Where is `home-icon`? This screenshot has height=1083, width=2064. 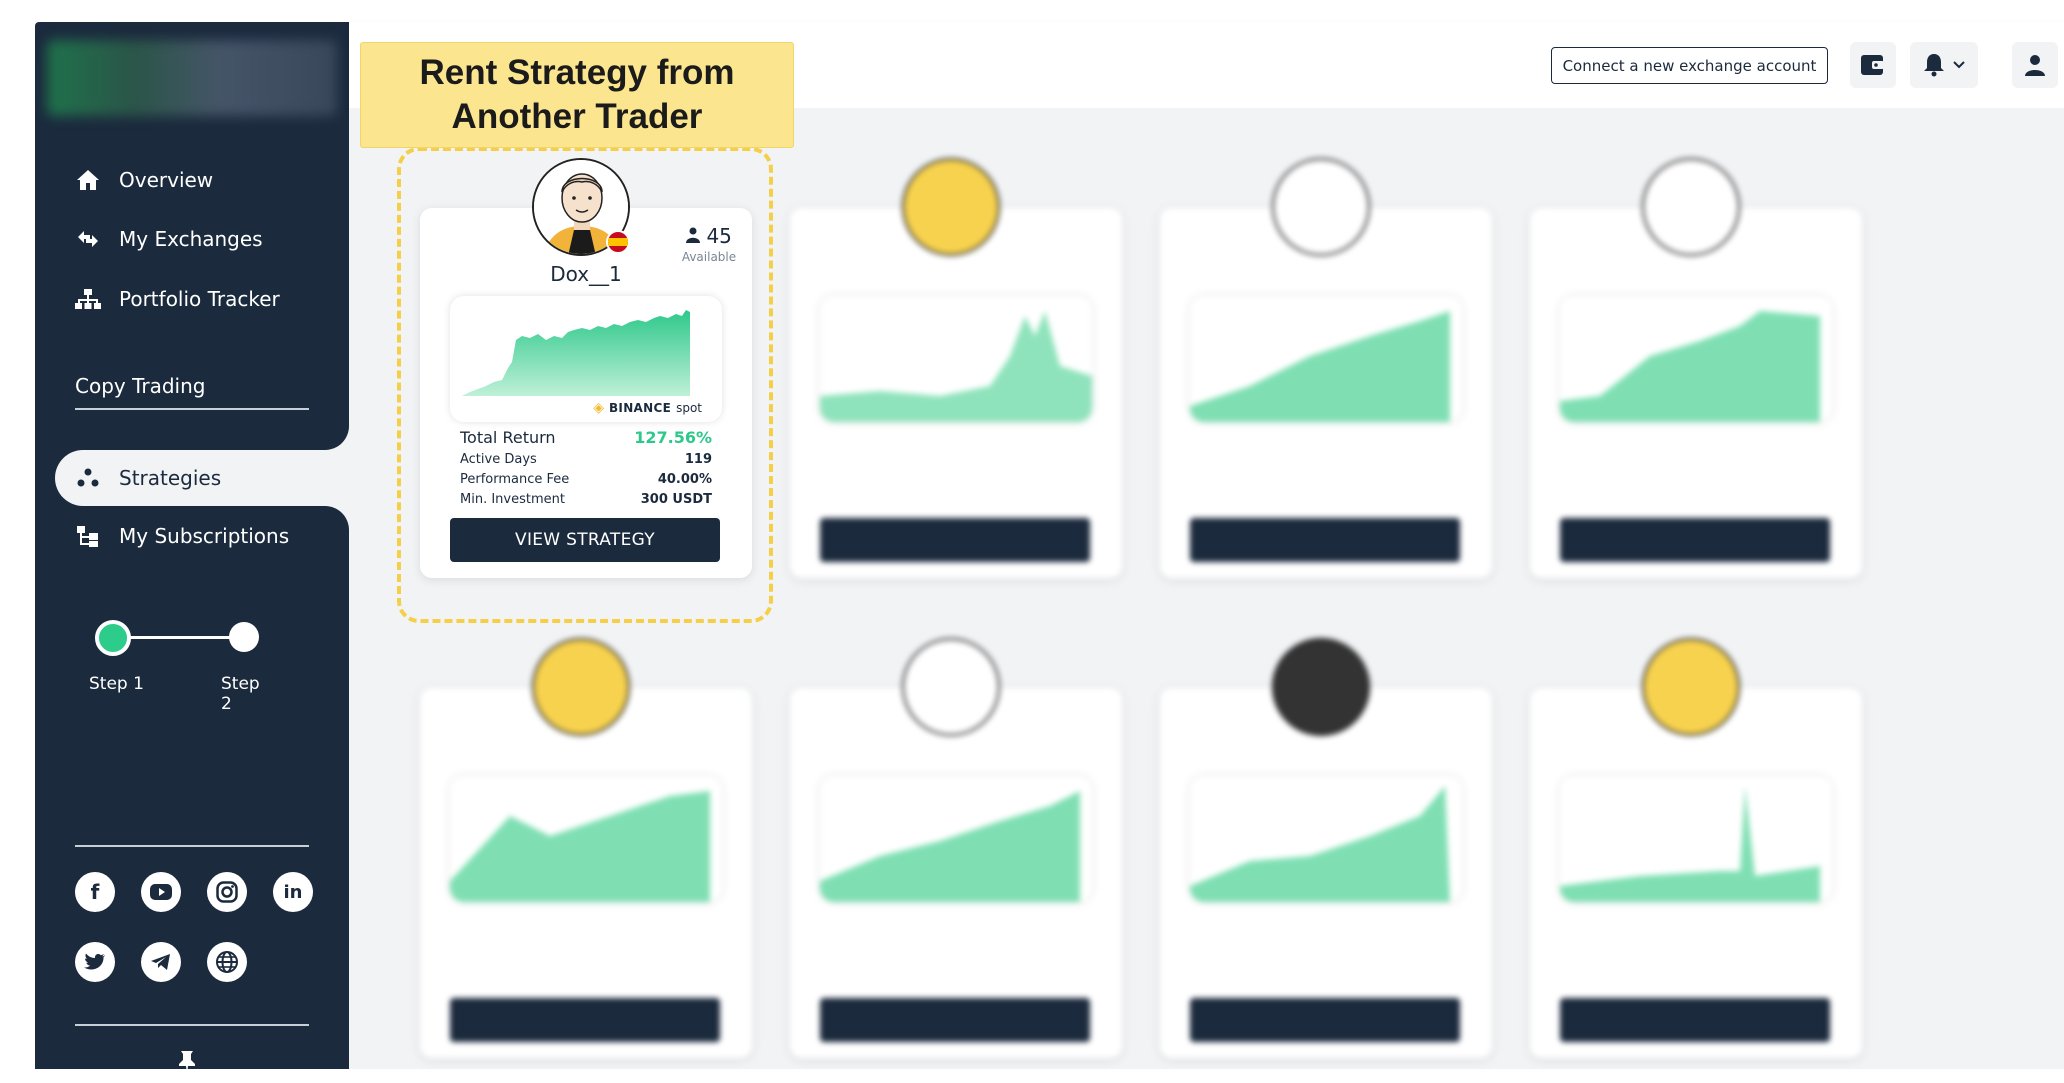
home-icon is located at coordinates (88, 180).